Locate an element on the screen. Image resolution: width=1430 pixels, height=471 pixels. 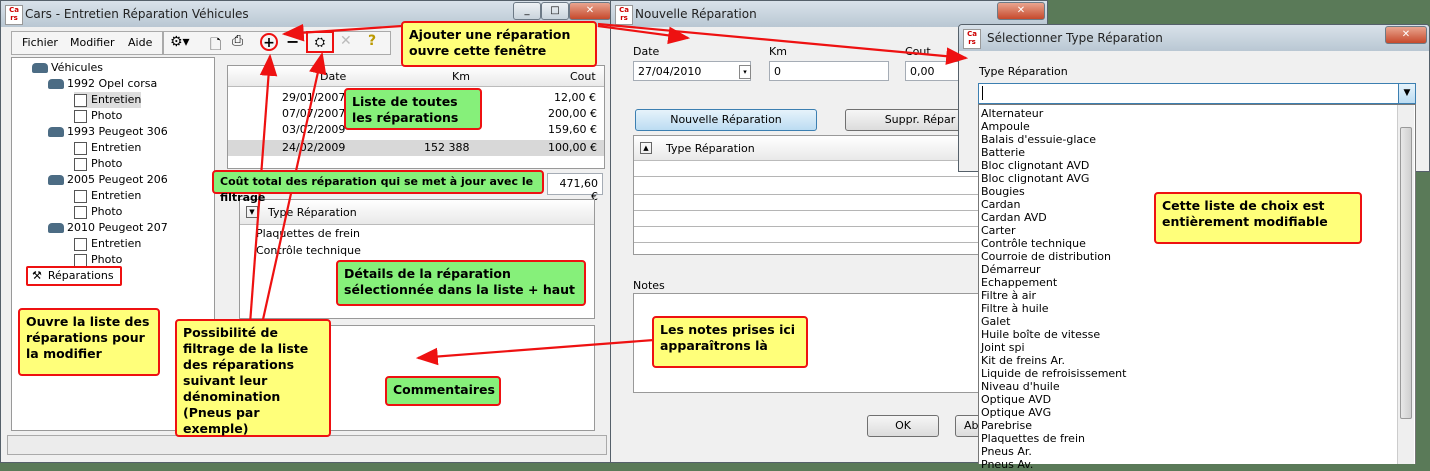
callout-comments: Commentaires is located at coordinates (443, 391).